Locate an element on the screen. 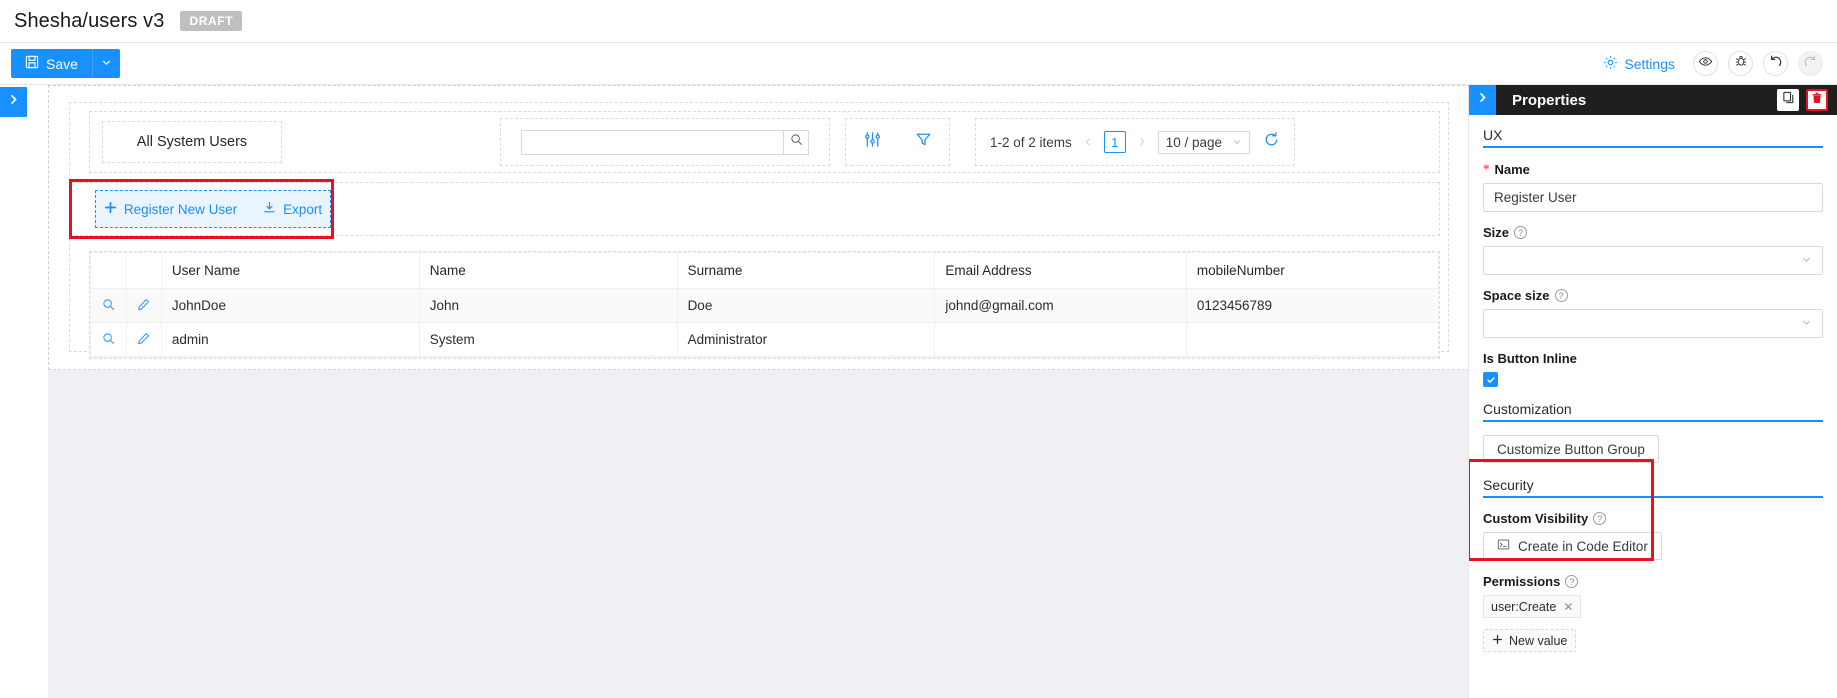 This screenshot has height=698, width=1837. table-icon-actions is located at coordinates (897, 142).